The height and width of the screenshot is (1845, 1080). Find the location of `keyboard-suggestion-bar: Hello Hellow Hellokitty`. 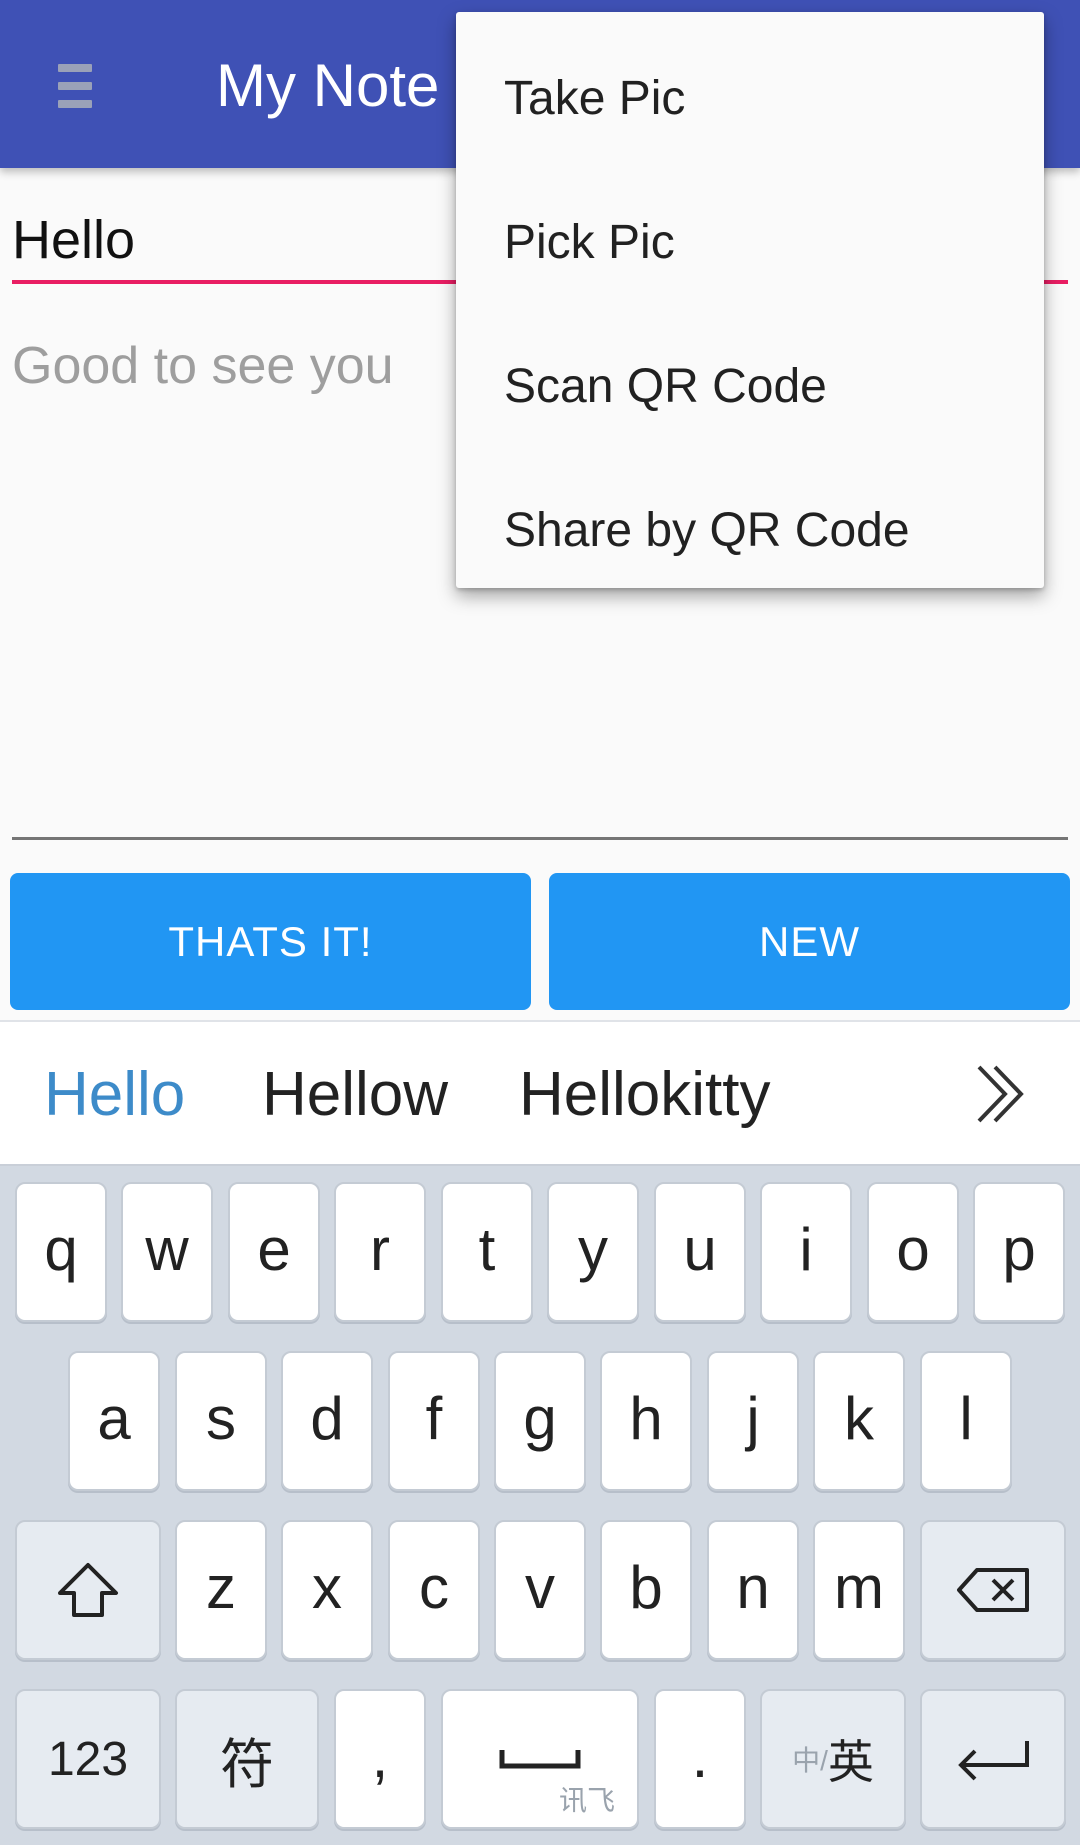

keyboard-suggestion-bar: Hello Hellow Hellokitty is located at coordinates (540, 1093).